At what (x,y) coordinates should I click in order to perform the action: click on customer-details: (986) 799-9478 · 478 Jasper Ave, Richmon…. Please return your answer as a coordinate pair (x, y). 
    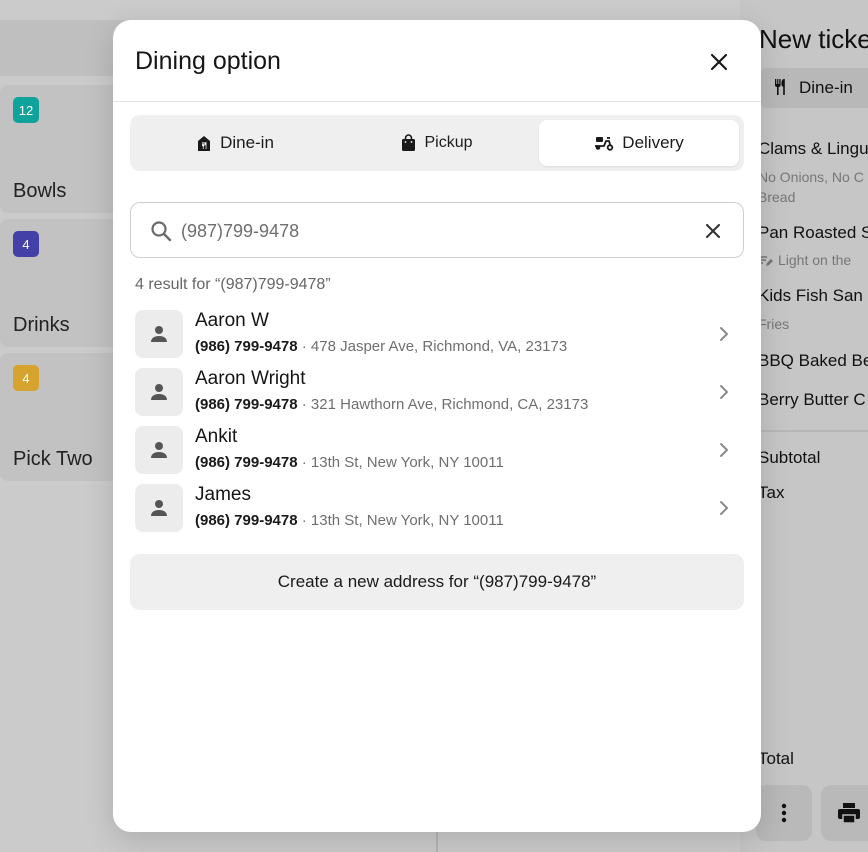
    Looking at the image, I should click on (381, 346).